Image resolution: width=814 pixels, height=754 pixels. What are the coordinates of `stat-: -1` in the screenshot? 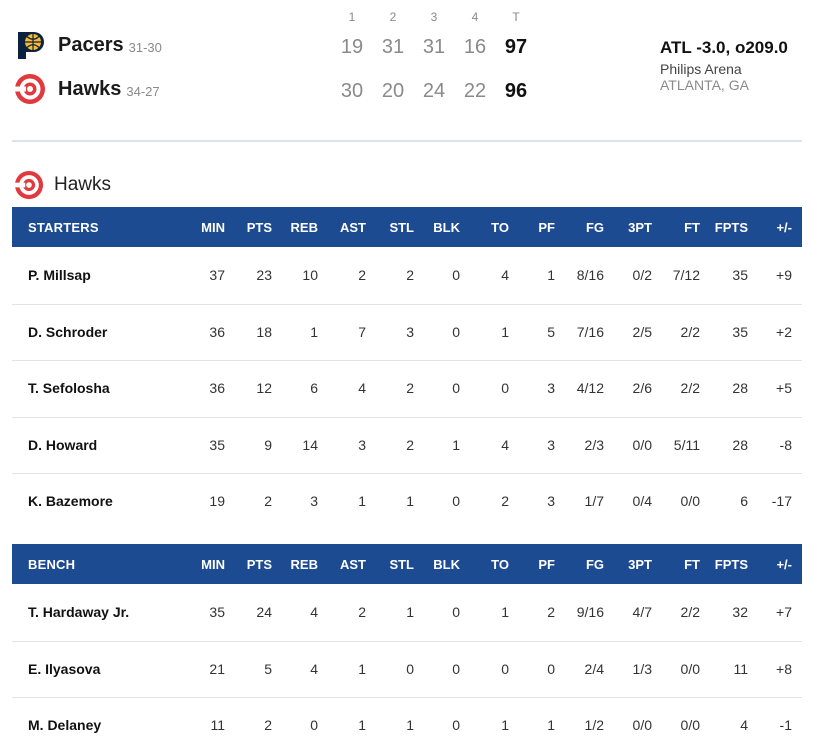 It's located at (785, 725).